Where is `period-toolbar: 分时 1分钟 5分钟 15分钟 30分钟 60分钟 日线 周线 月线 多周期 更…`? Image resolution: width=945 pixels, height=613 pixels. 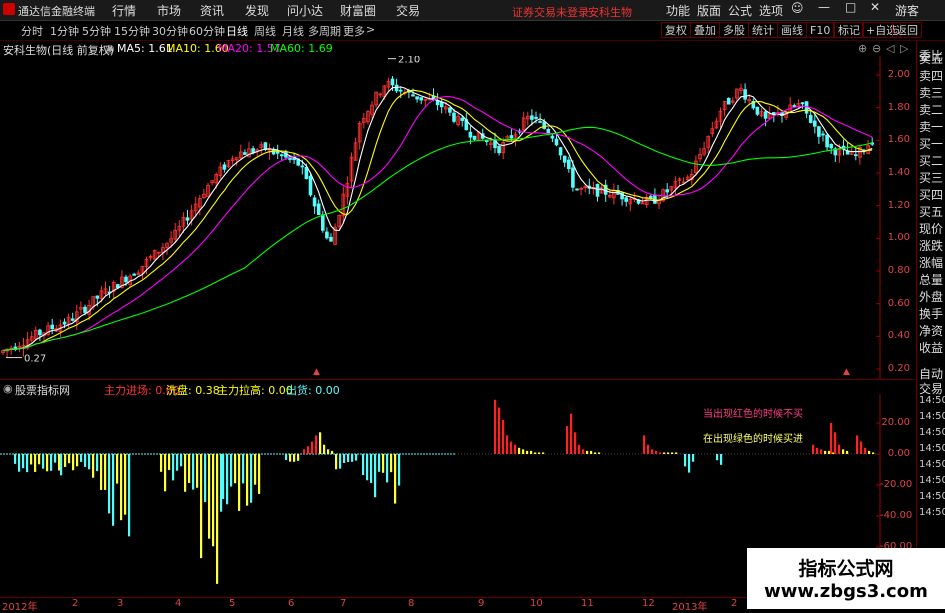 period-toolbar: 分时 1分钟 5分钟 15分钟 30分钟 60分钟 日线 周线 月线 多周期 更… is located at coordinates (472, 31).